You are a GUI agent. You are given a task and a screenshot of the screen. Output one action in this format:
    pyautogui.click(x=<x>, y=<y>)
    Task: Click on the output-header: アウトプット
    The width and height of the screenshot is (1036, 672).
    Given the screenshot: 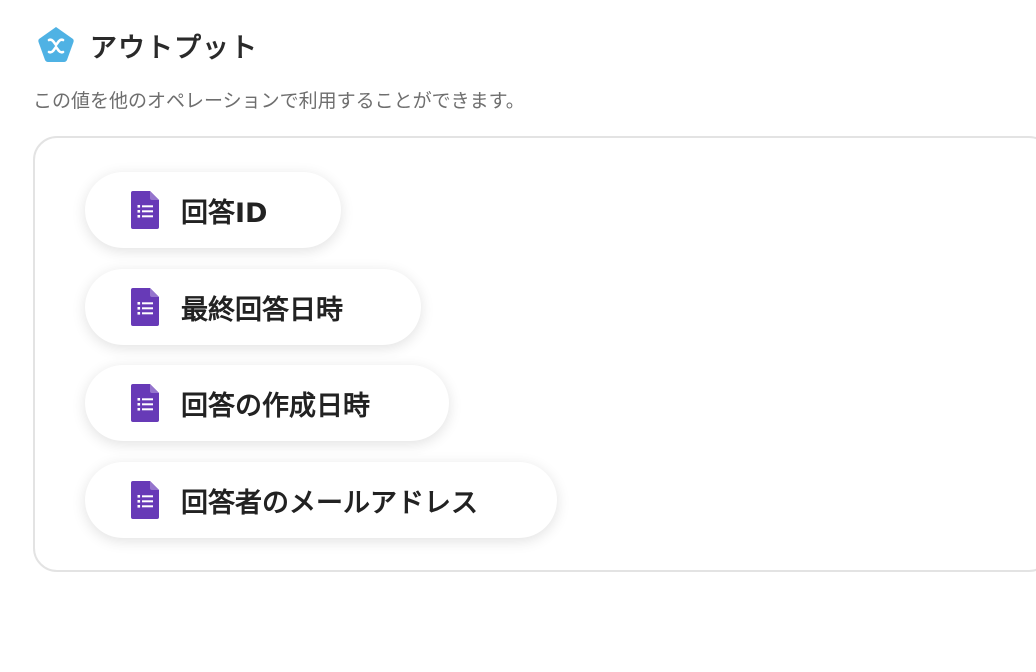 What is the action you would take?
    pyautogui.click(x=147, y=45)
    